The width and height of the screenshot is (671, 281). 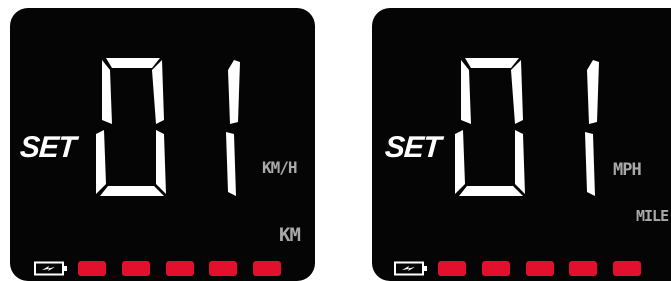 What do you see at coordinates (627, 170) in the screenshot?
I see `speed-unit-label: MPH` at bounding box center [627, 170].